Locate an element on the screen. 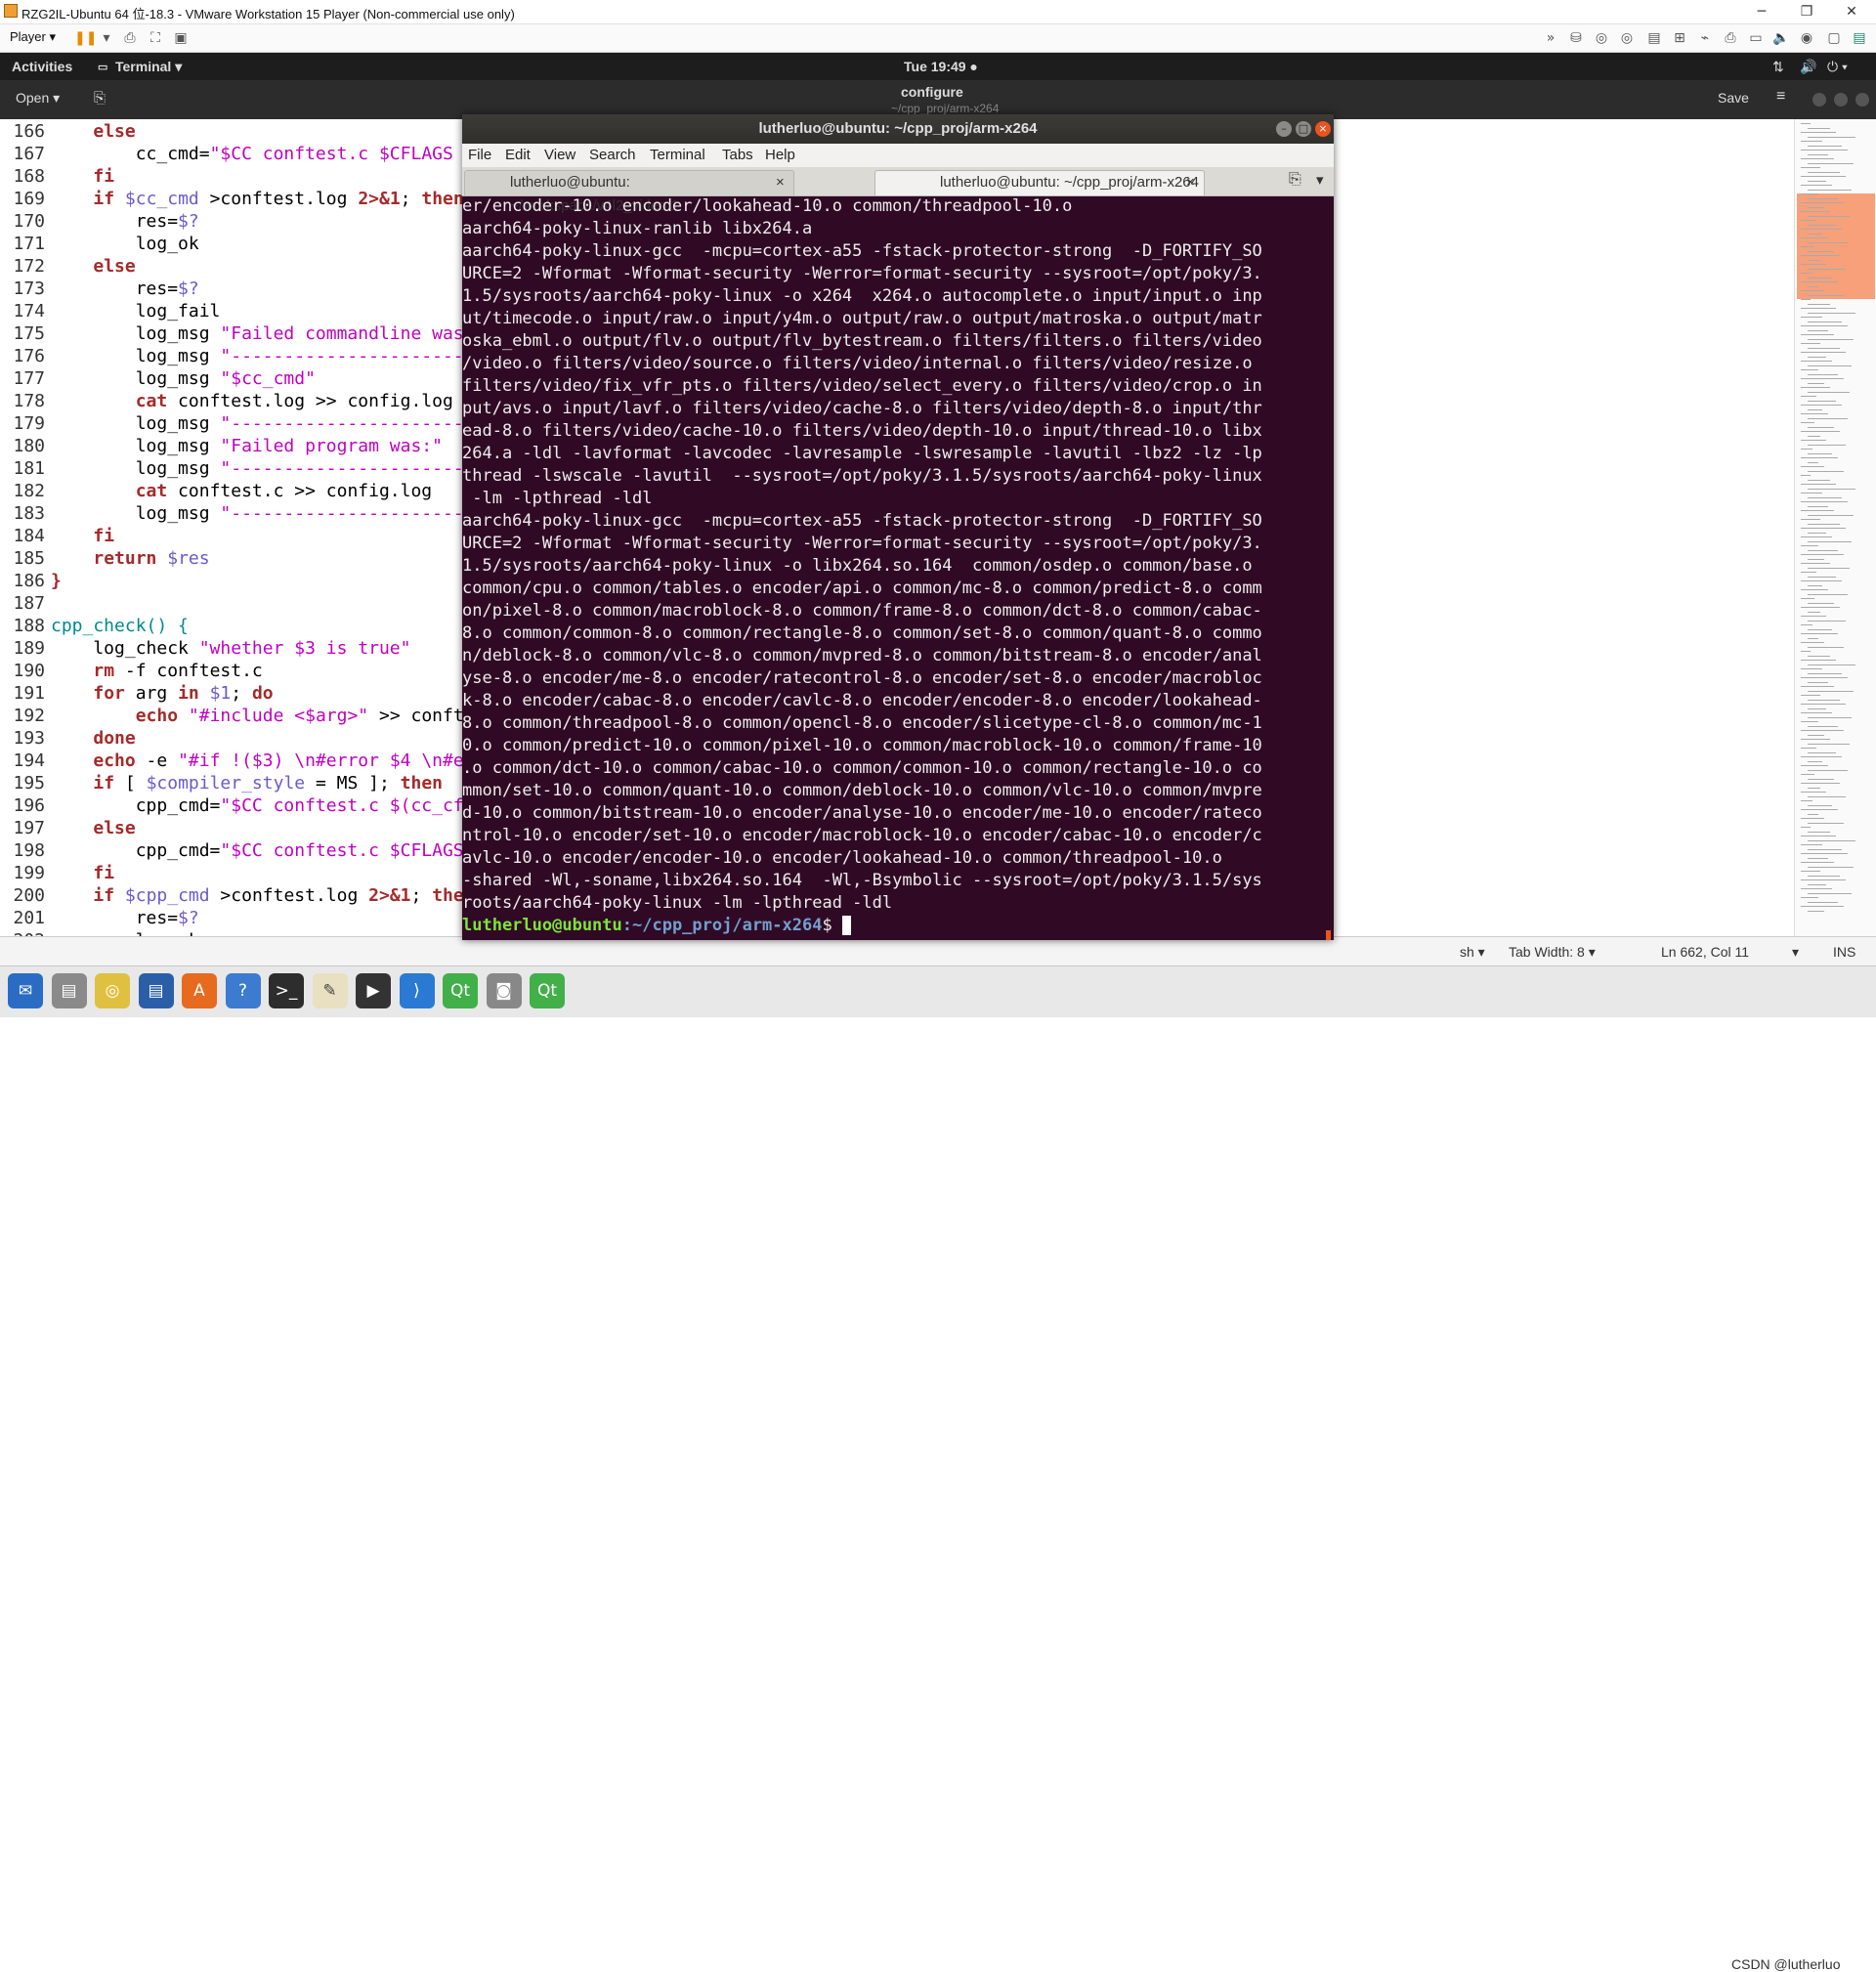  rhythmbox-icon: ◎ is located at coordinates (112, 990).